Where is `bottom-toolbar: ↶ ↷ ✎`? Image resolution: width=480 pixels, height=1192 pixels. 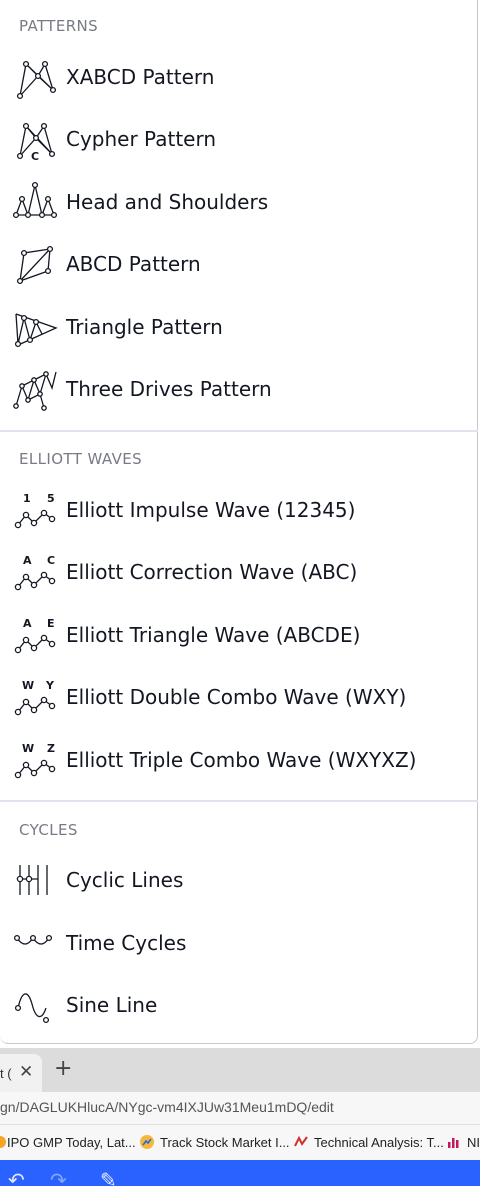
bottom-toolbar: ↶ ↷ ✎ is located at coordinates (240, 1176).